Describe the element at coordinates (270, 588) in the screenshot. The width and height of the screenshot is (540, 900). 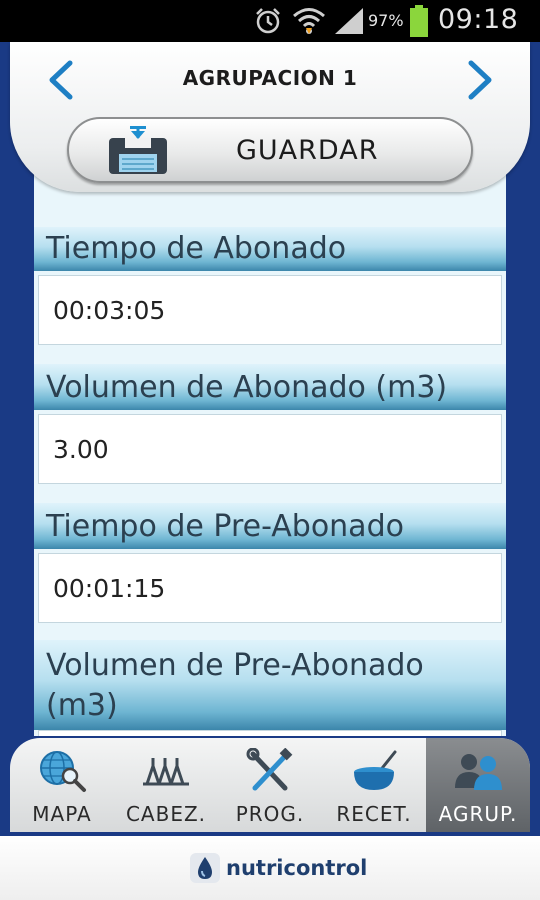
I see `tiempo-pre-abonado-field: 00:01:15` at that location.